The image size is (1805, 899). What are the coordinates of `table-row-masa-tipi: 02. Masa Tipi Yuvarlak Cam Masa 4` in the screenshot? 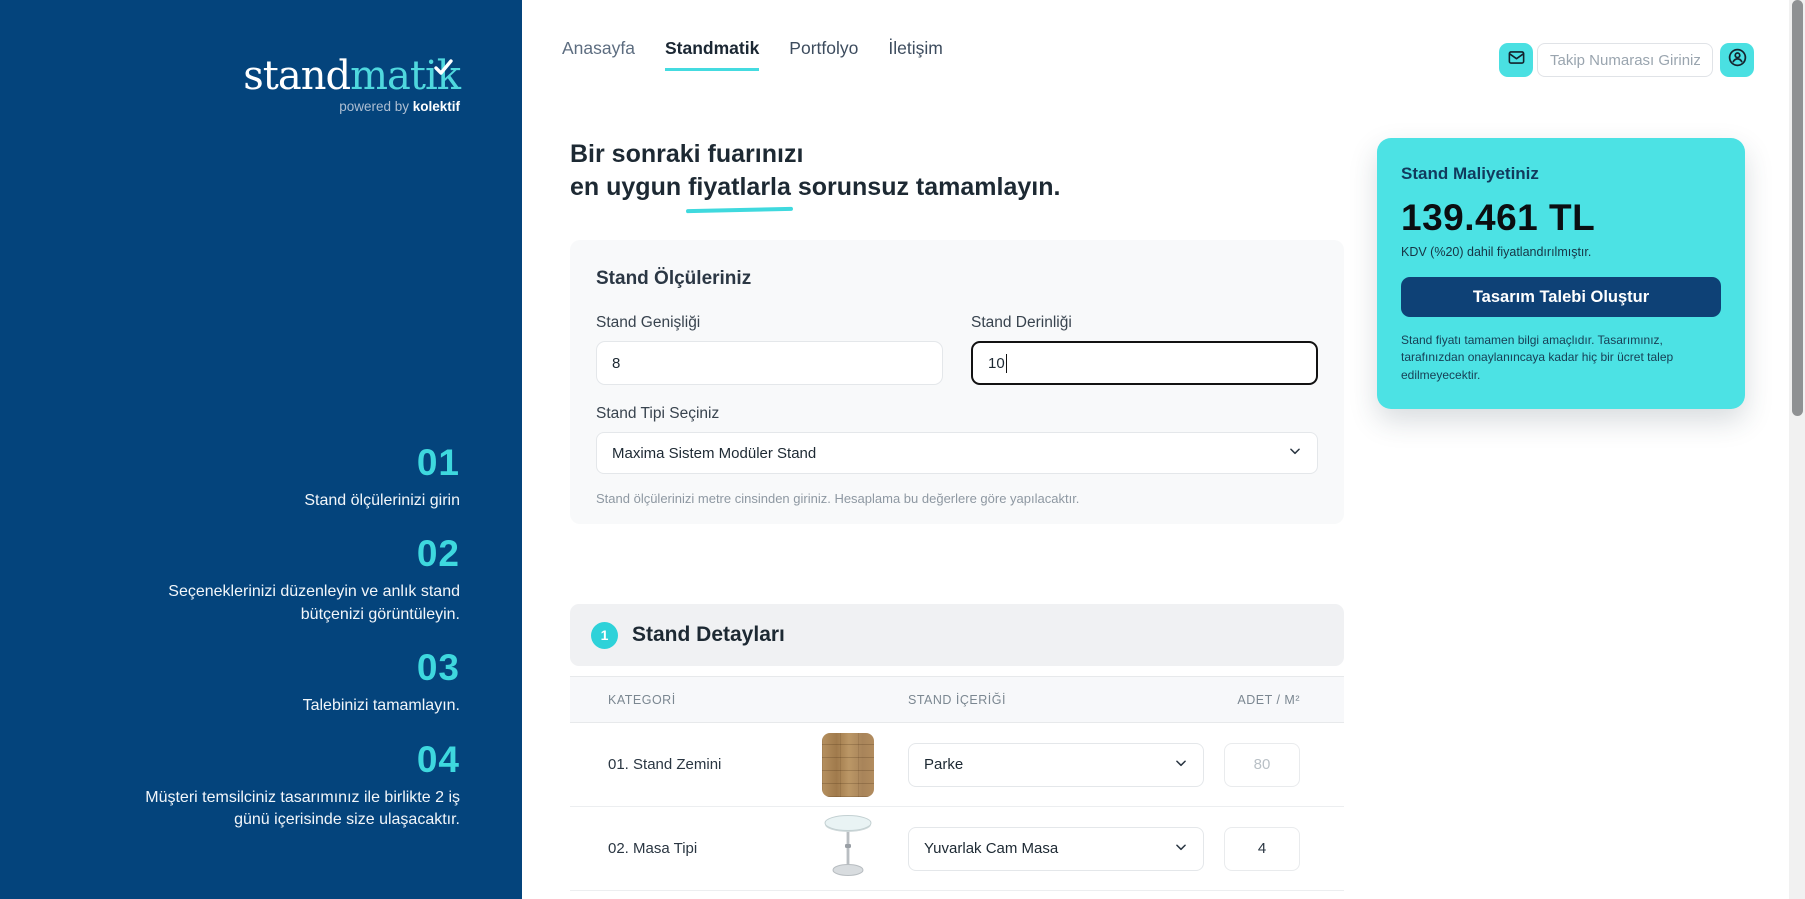 It's located at (957, 849).